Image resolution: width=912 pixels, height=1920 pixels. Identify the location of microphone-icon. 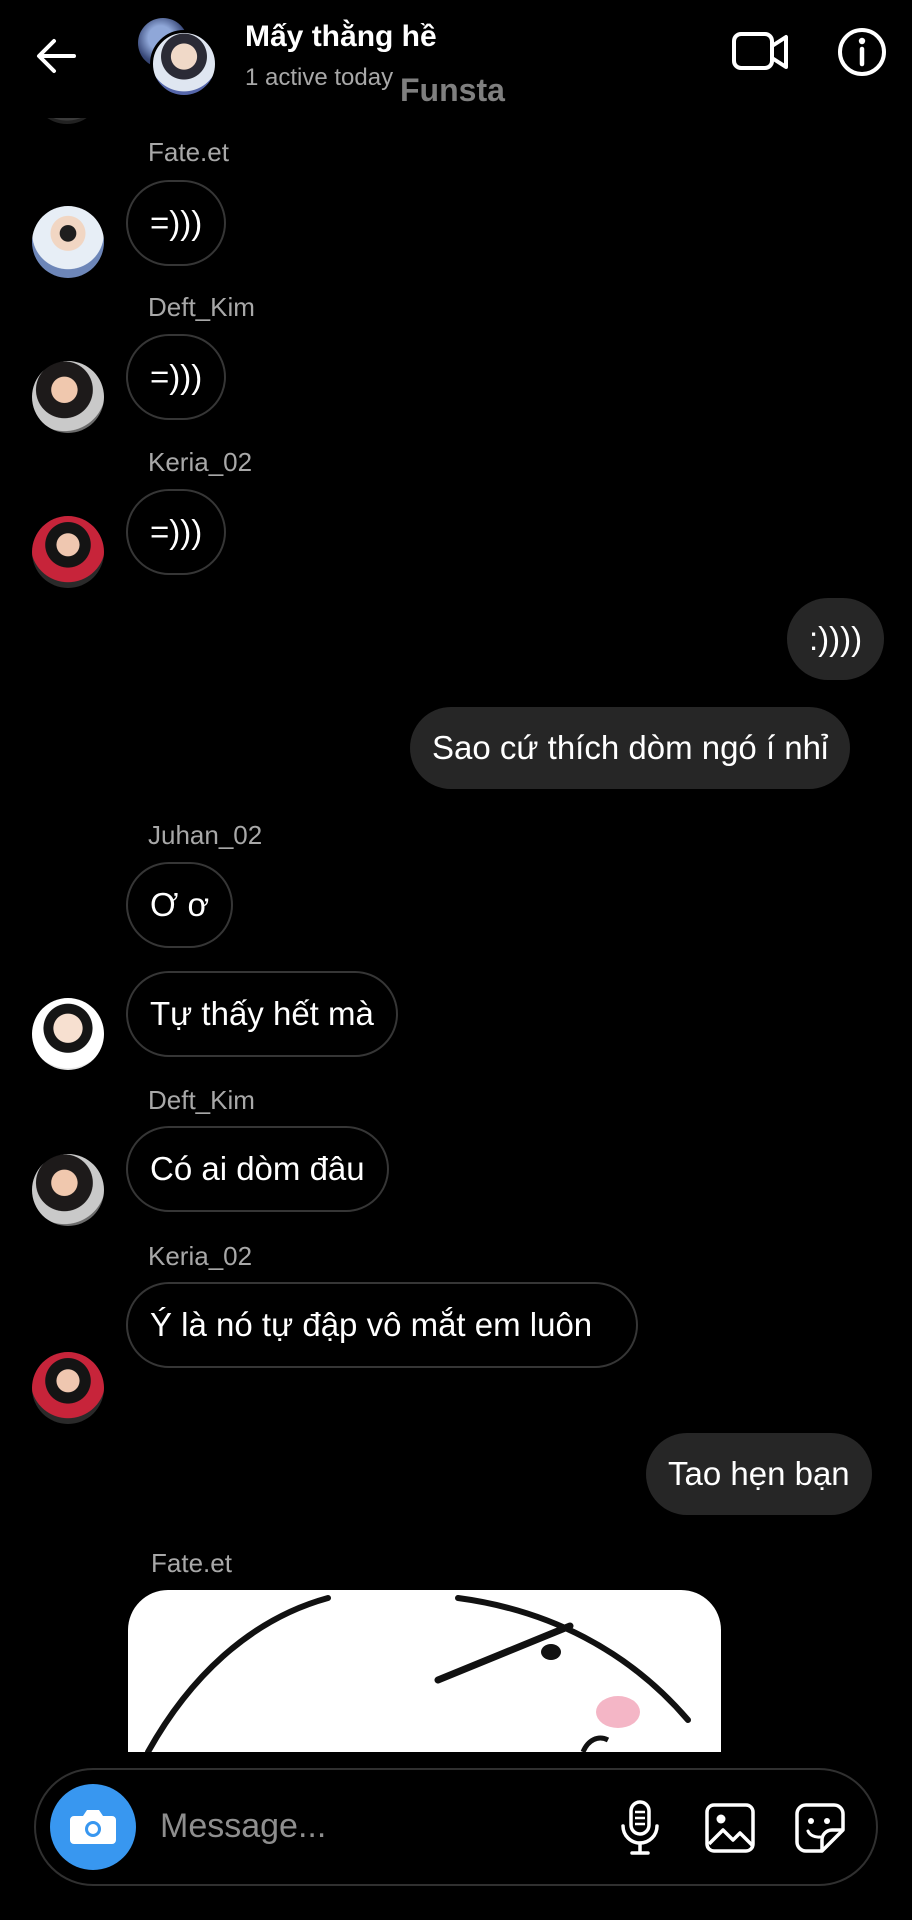
(640, 1827).